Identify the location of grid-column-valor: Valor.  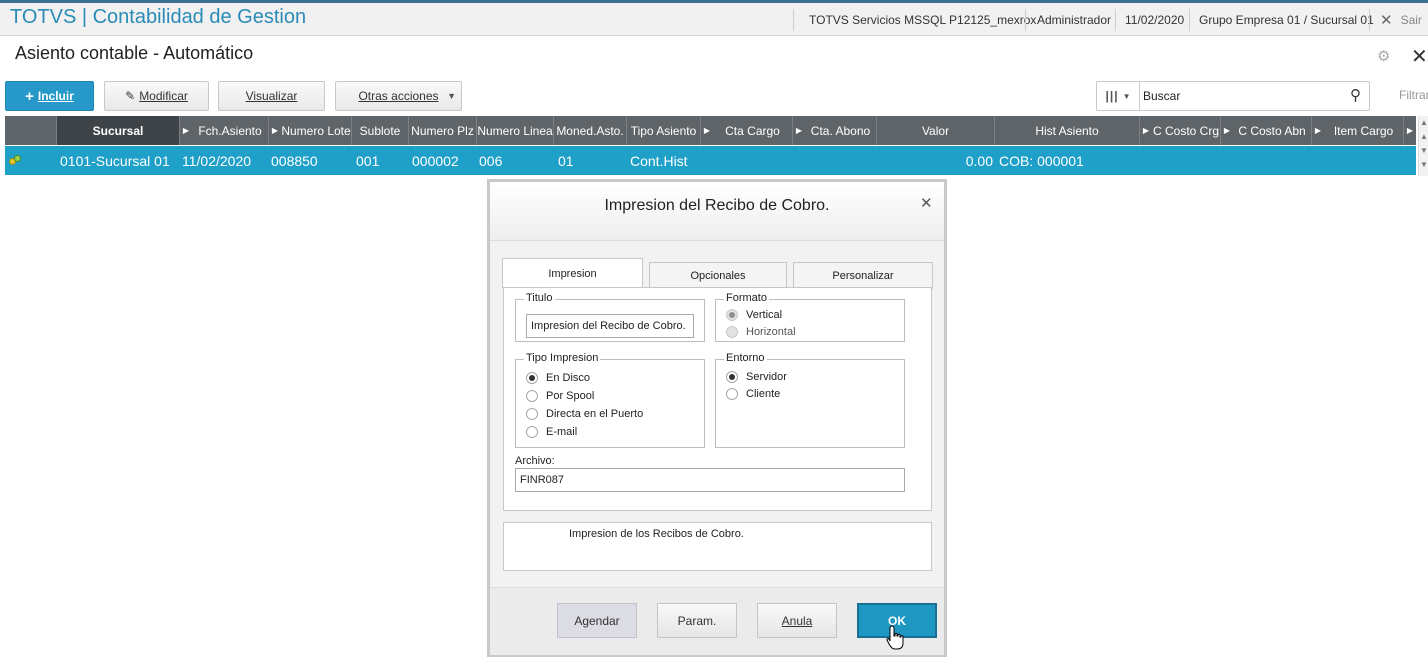
(936, 130).